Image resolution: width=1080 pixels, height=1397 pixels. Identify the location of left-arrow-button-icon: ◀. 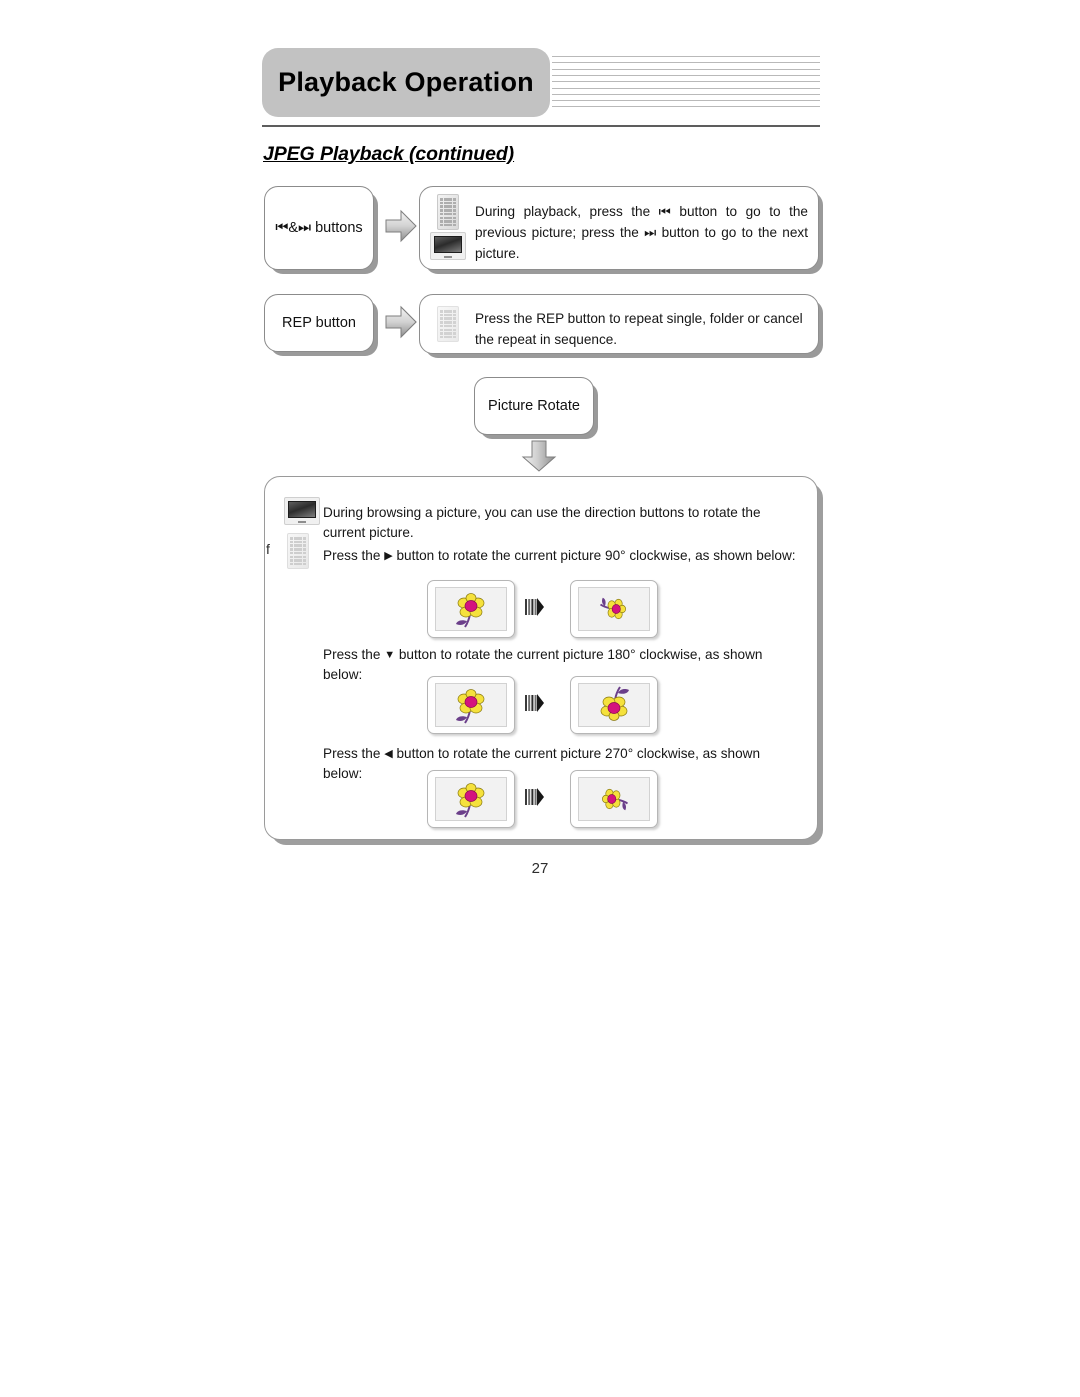
(388, 754).